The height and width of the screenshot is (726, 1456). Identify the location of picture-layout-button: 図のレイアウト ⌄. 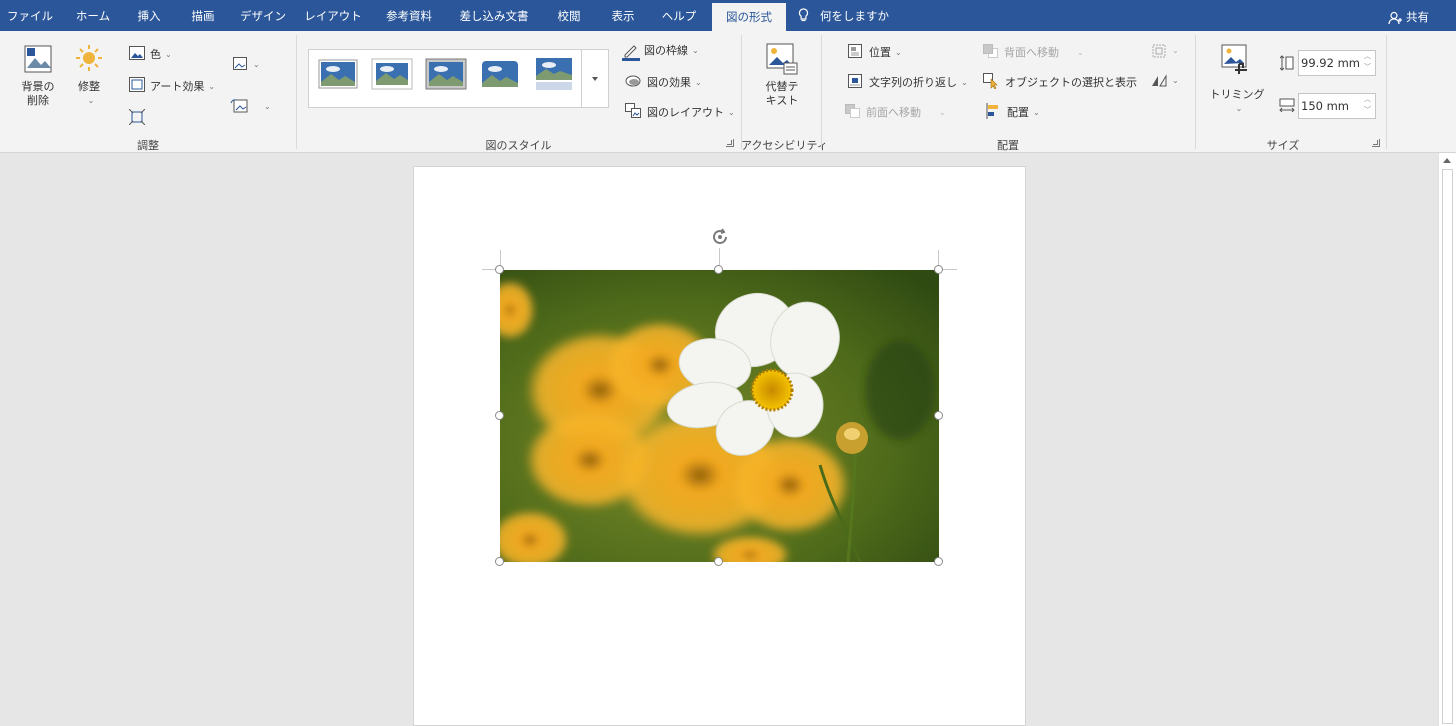
(691, 112).